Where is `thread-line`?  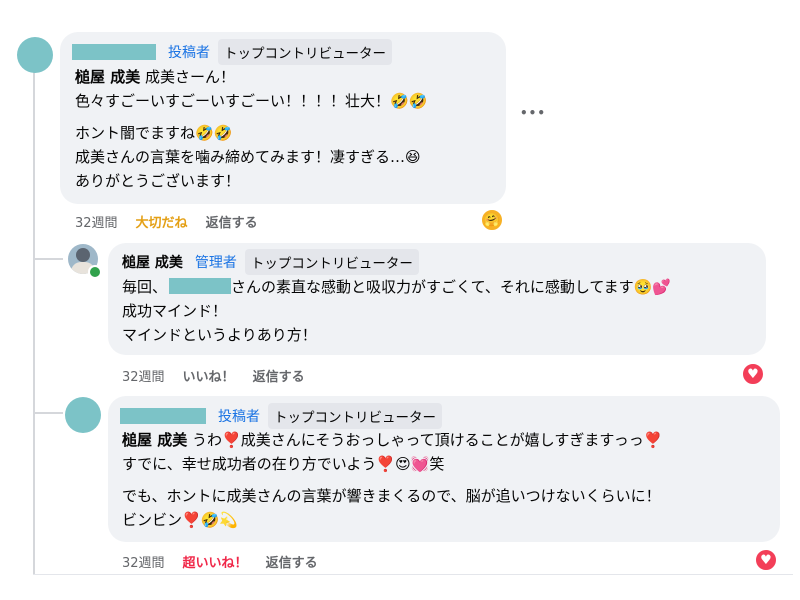
thread-line is located at coordinates (34, 318).